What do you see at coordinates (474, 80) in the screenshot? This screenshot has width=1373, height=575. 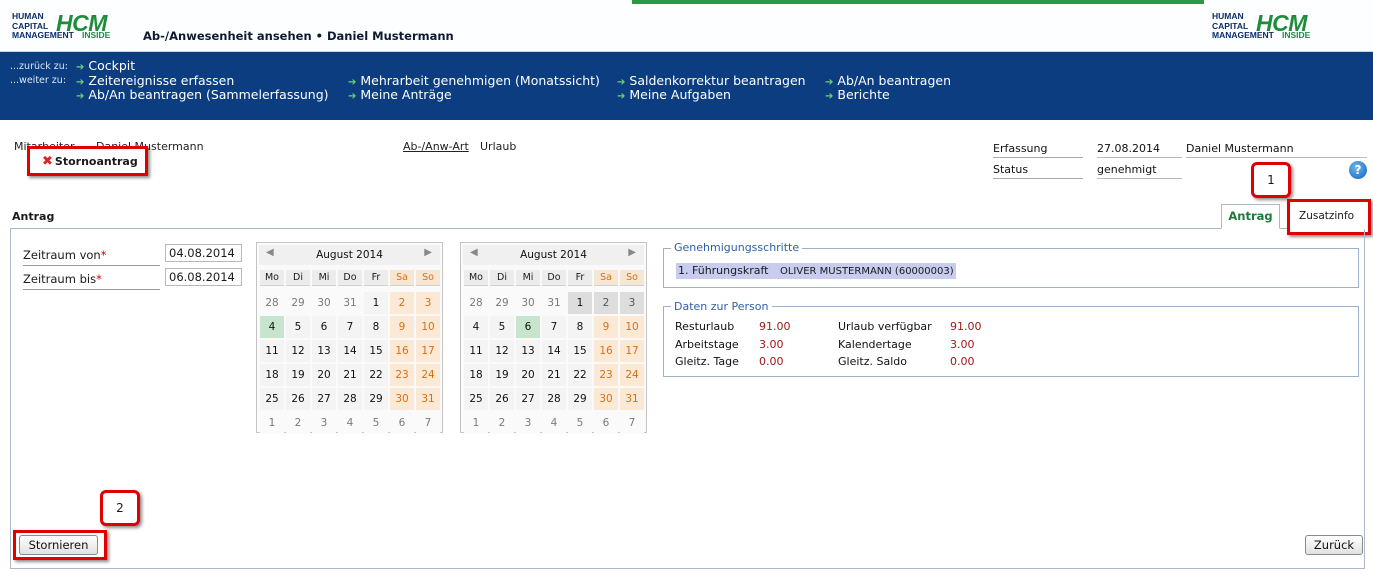 I see `nav-link-mehrarbeit: ➔ Mehrarbeit genehmigen (Monatssicht)` at bounding box center [474, 80].